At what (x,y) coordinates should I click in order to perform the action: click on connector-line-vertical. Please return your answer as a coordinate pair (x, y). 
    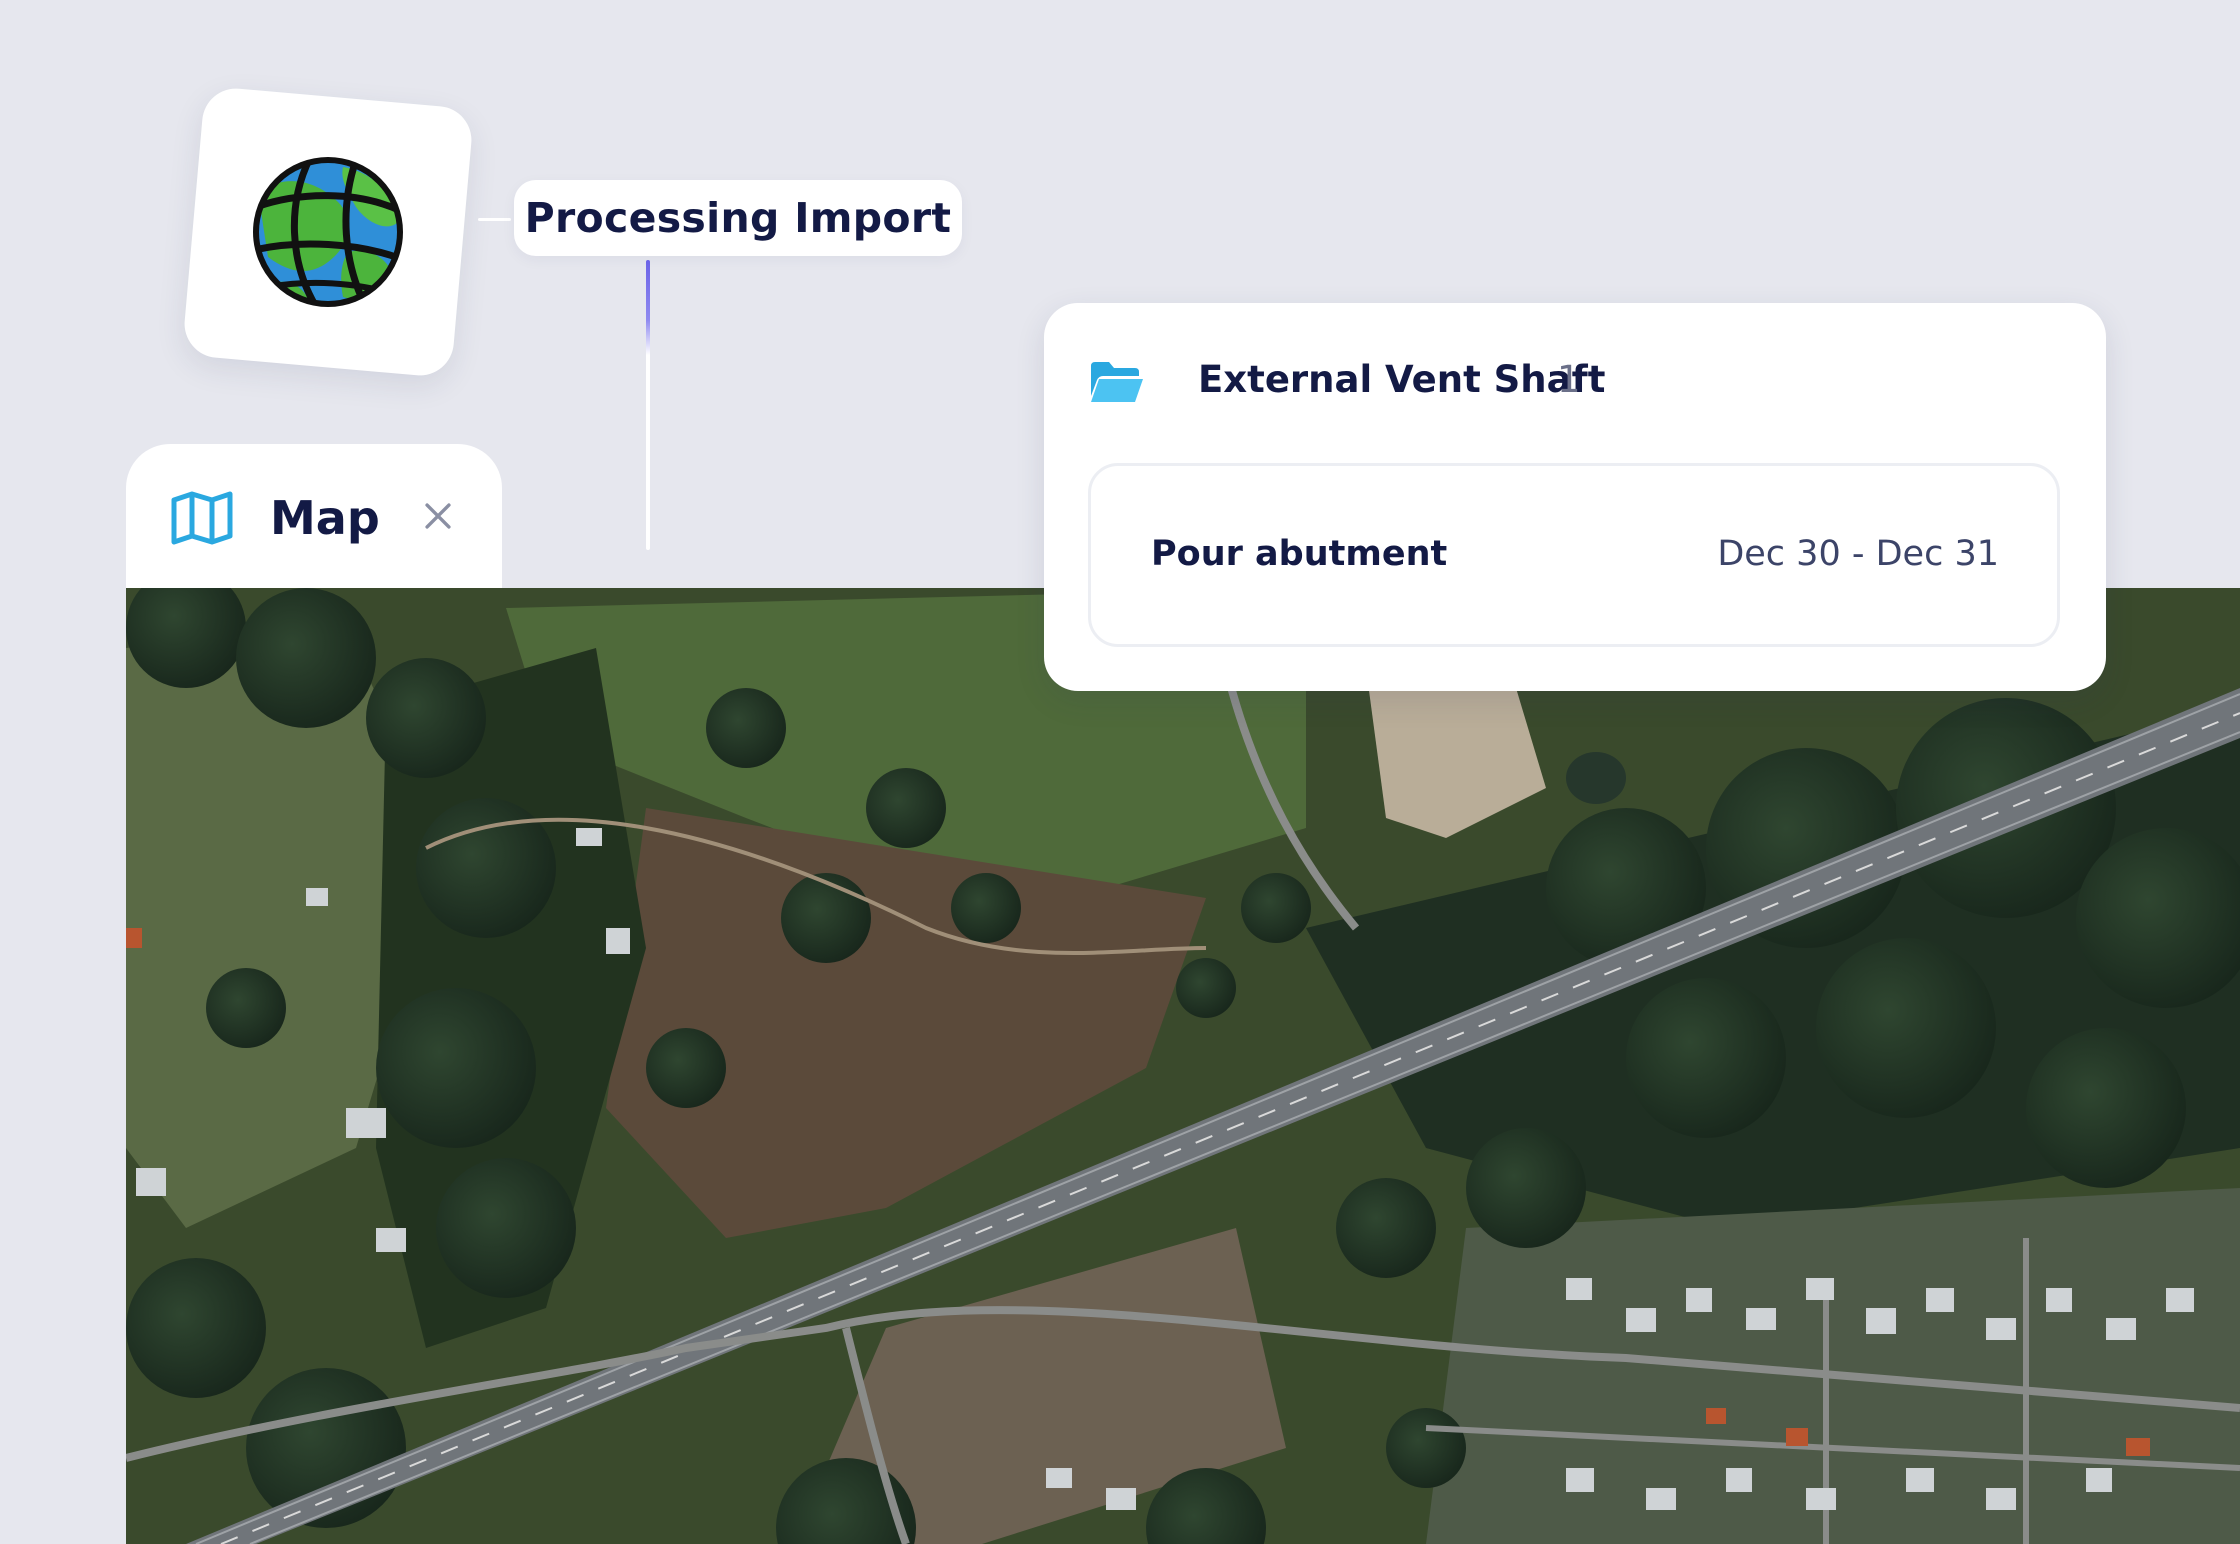
    Looking at the image, I should click on (648, 405).